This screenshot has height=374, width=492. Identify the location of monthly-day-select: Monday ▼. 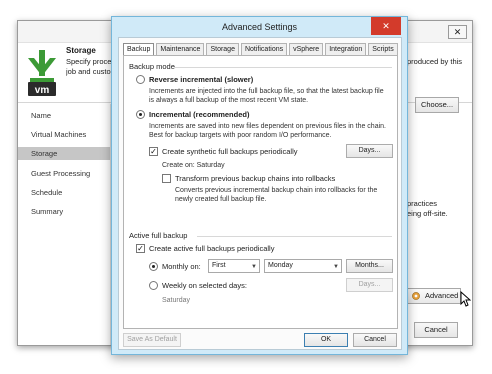
(303, 266).